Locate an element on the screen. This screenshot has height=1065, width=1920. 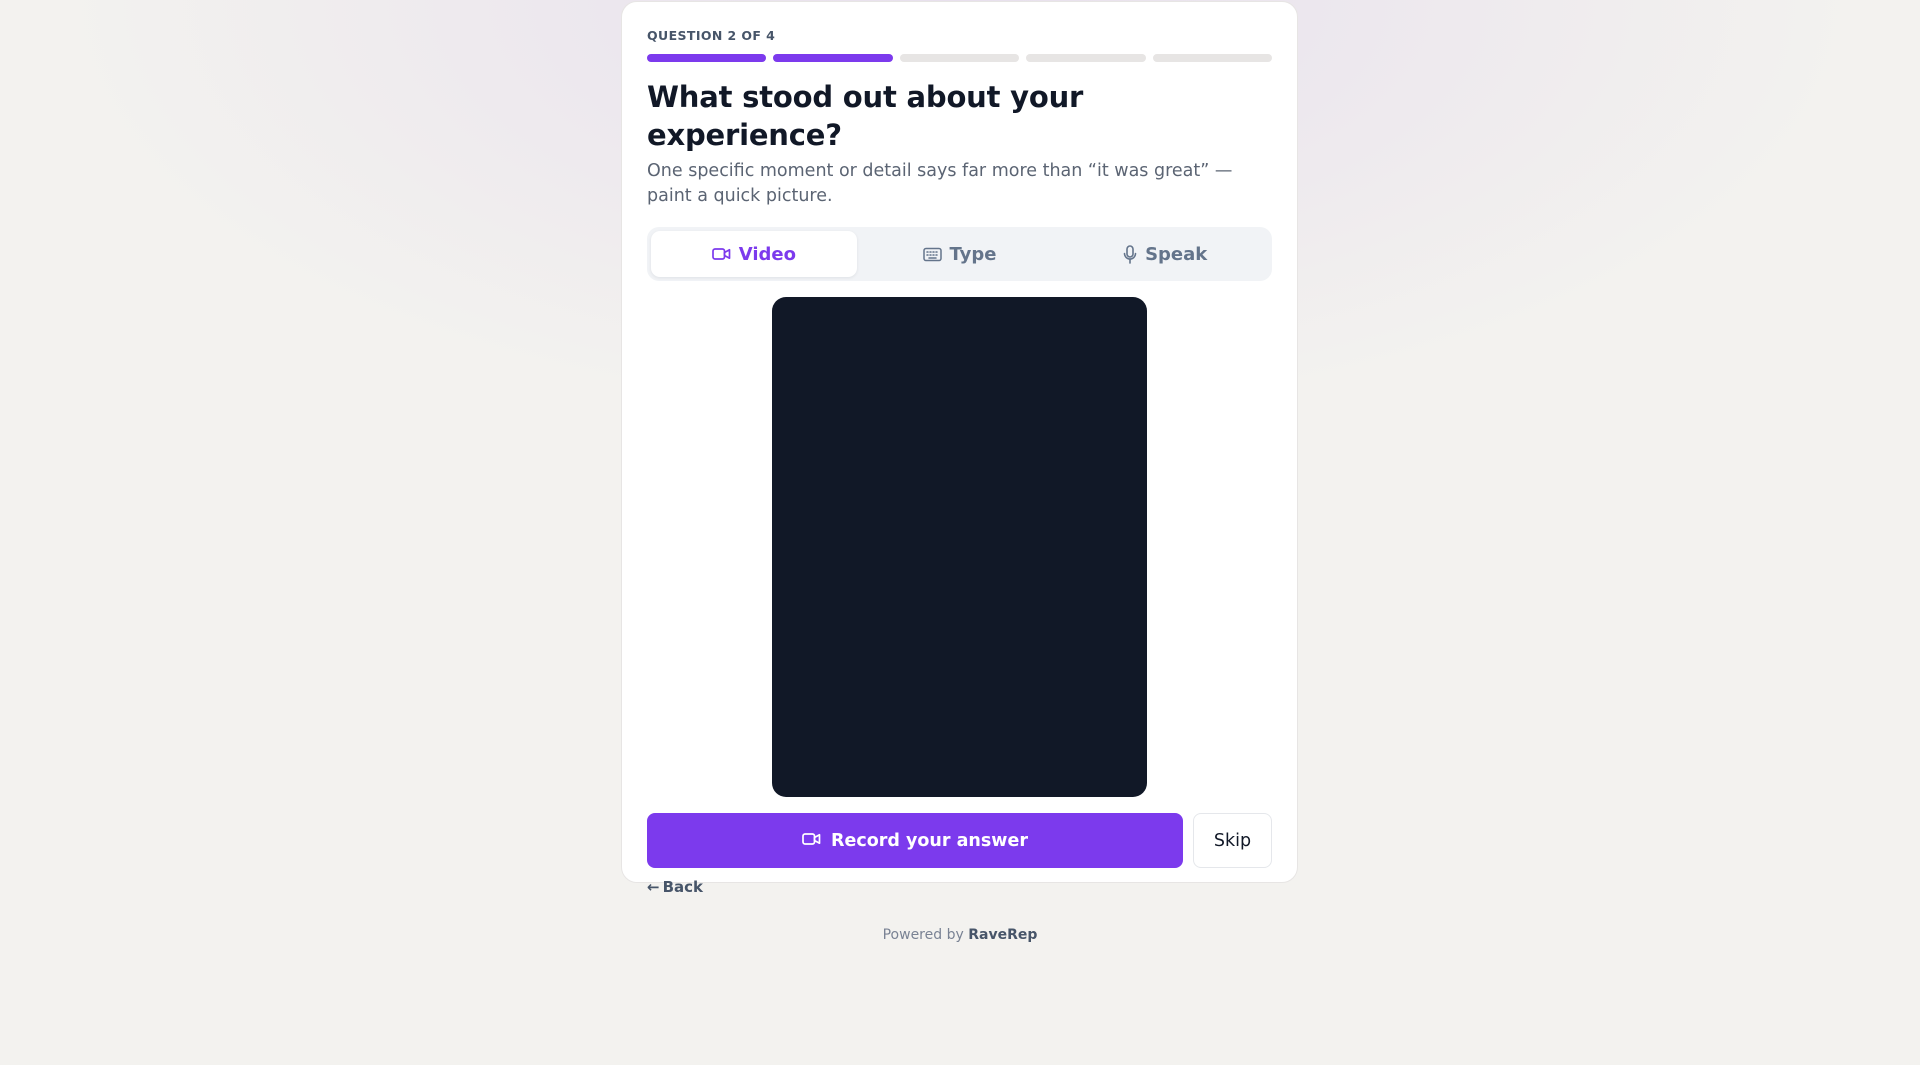
progress-bar is located at coordinates (960, 58).